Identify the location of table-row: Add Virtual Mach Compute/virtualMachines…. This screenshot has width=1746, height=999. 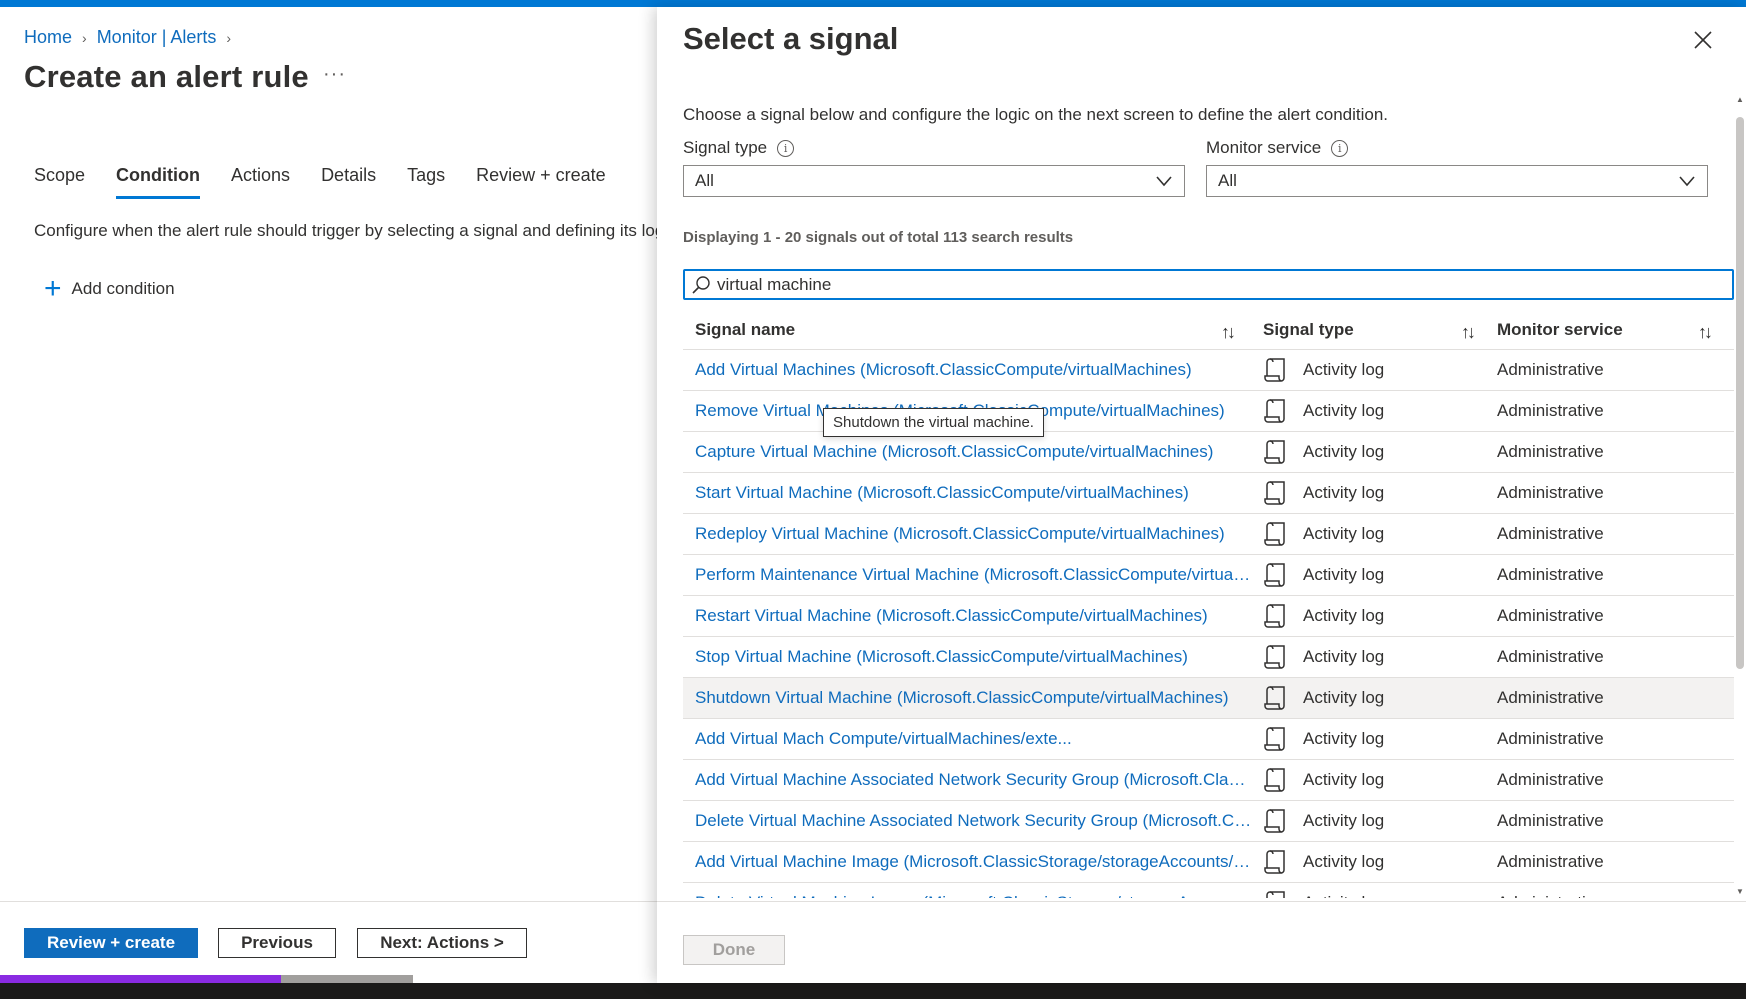
(1208, 739).